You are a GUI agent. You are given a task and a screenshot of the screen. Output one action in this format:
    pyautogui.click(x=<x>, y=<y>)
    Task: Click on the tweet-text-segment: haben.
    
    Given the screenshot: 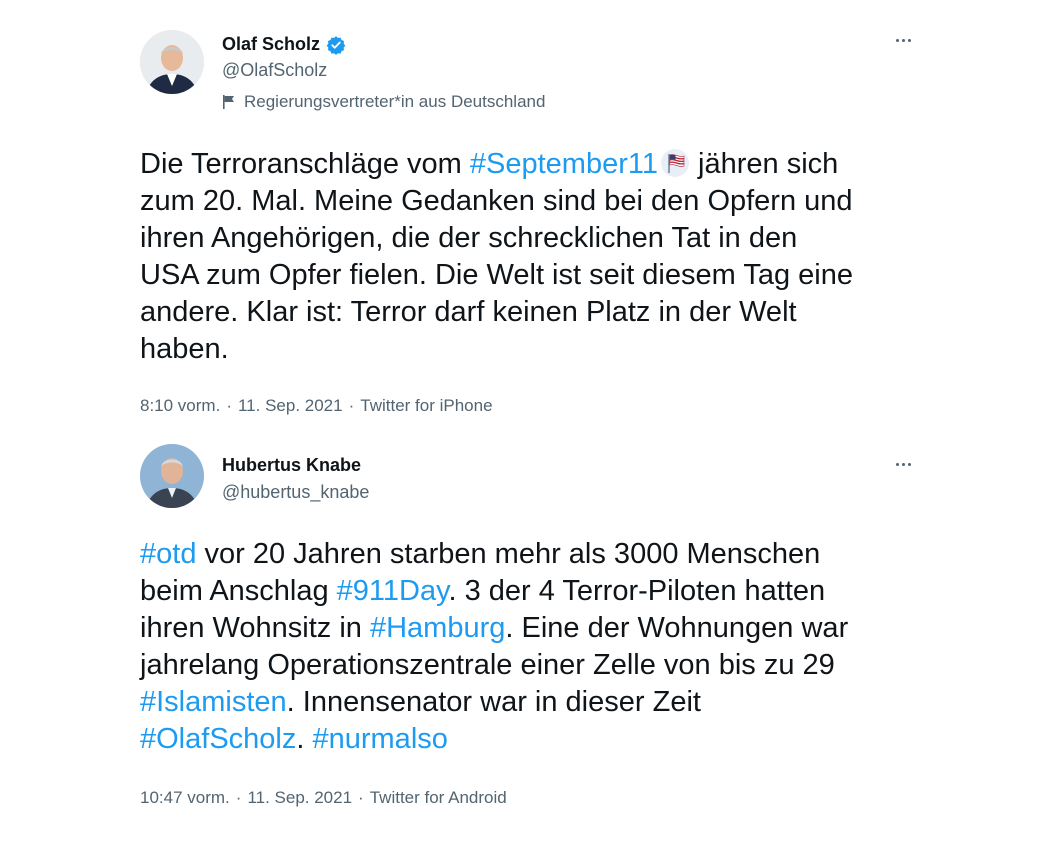 What is the action you would take?
    pyautogui.click(x=184, y=349)
    